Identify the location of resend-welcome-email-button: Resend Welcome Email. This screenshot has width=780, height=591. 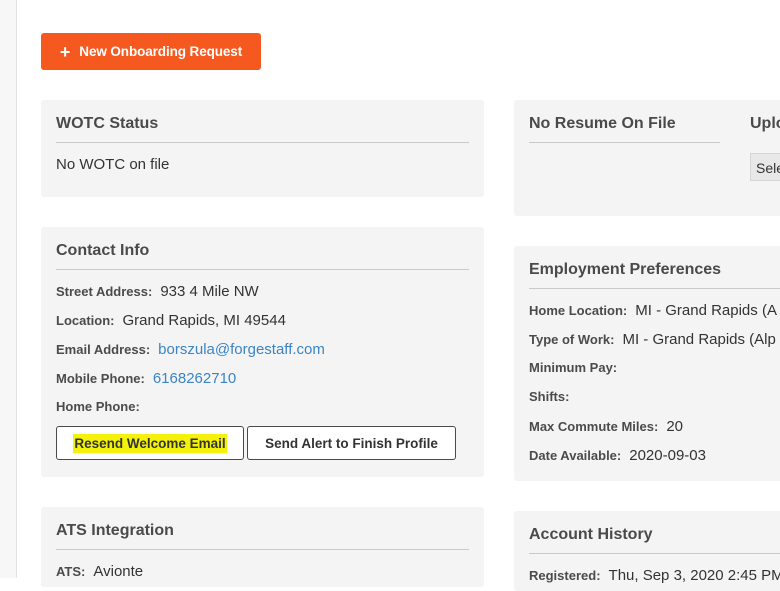
(150, 443).